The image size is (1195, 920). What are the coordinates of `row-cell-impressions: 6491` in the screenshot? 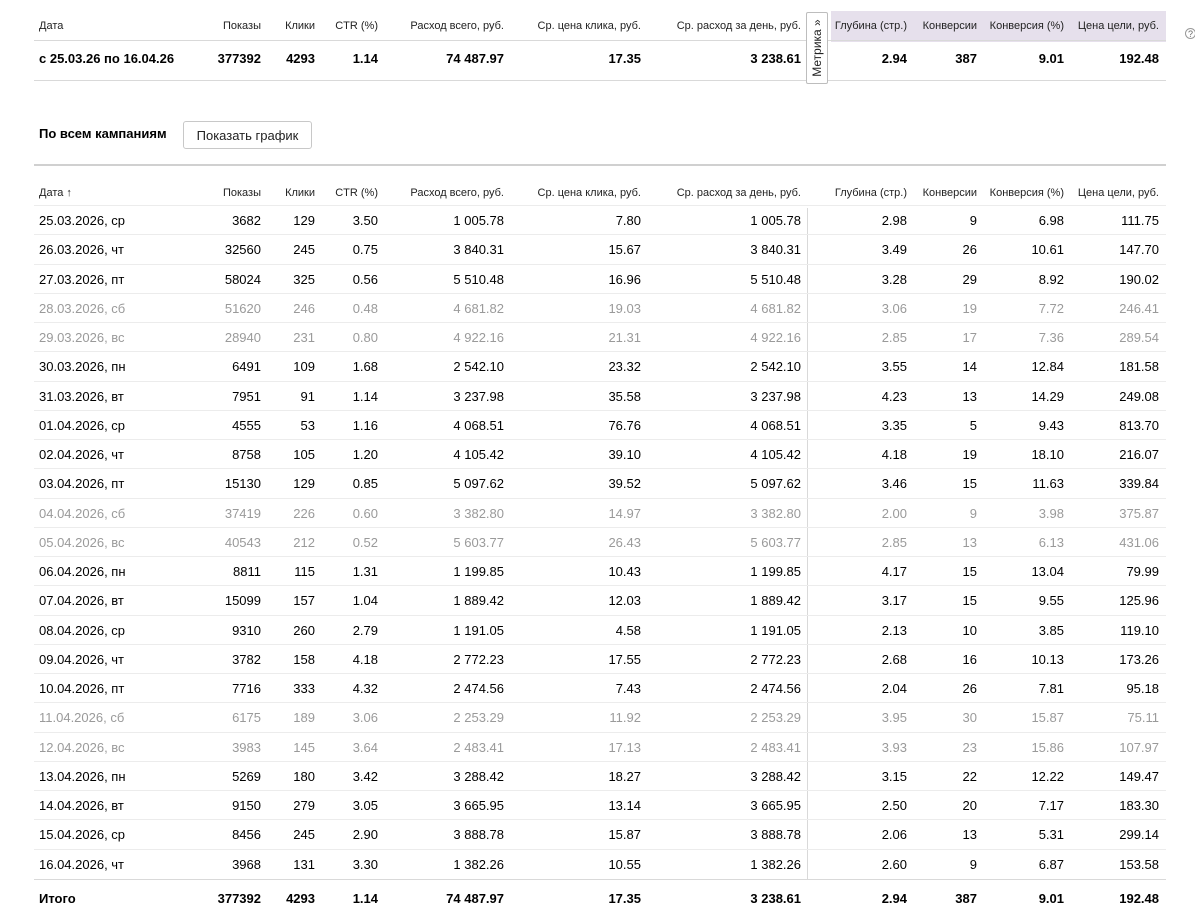 It's located at (246, 367).